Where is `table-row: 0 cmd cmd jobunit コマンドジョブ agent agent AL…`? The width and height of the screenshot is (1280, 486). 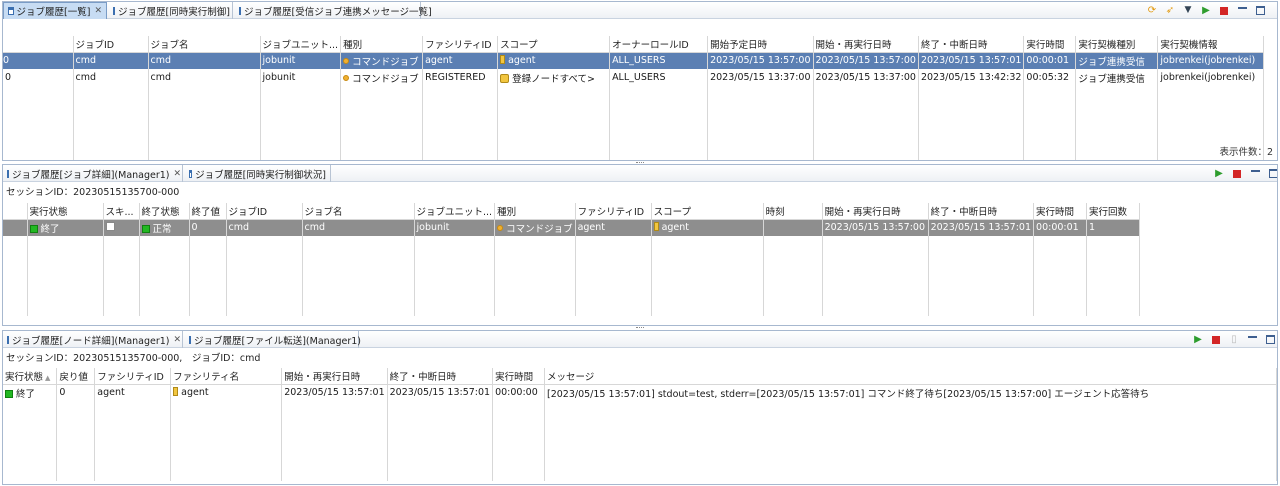
table-row: 0 cmd cmd jobunit コマンドジョブ agent agent AL… is located at coordinates (634, 60).